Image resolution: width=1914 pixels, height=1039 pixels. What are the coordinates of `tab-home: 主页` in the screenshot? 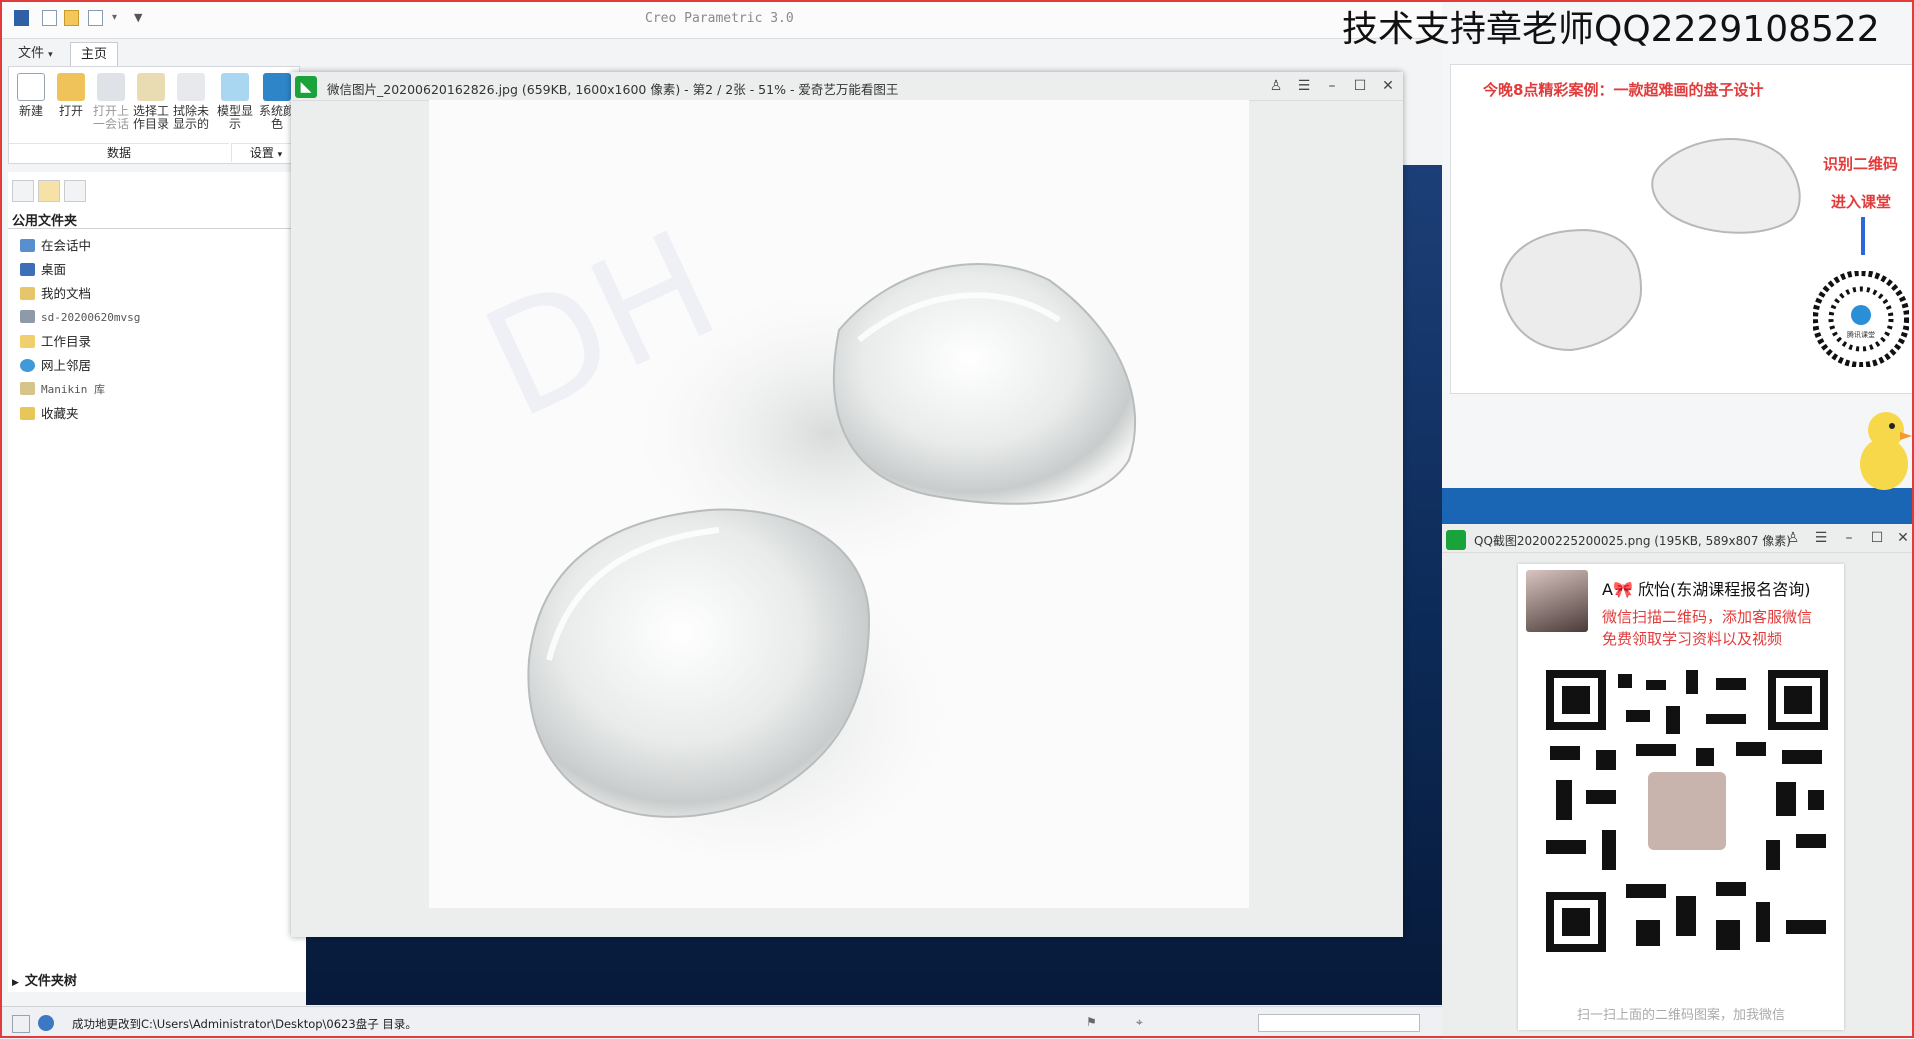 It's located at (94, 54).